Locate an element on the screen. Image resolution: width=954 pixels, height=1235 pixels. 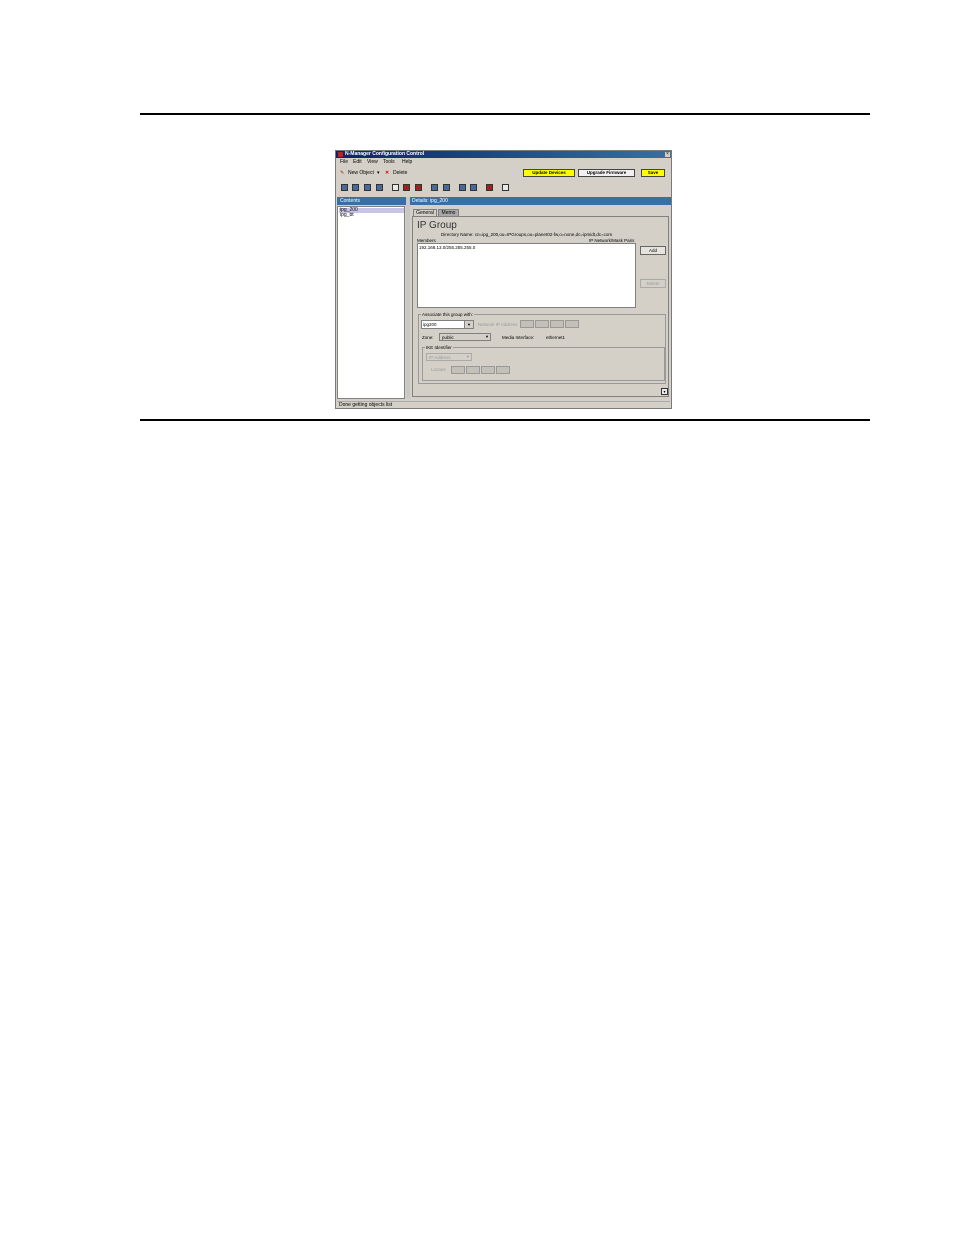
ike-identifier-group: IKE Identifier IP Address ▼ Locator is located at coordinates (543, 363).